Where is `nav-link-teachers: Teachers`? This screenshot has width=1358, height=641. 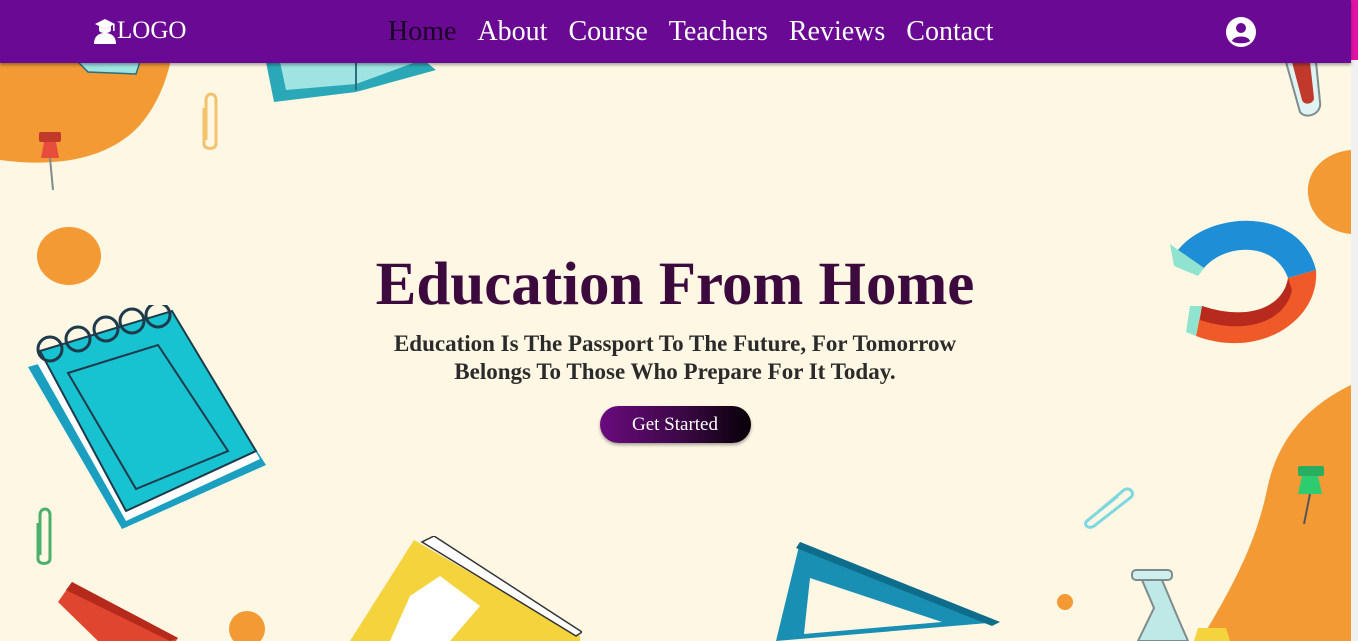
nav-link-teachers: Teachers is located at coordinates (718, 32).